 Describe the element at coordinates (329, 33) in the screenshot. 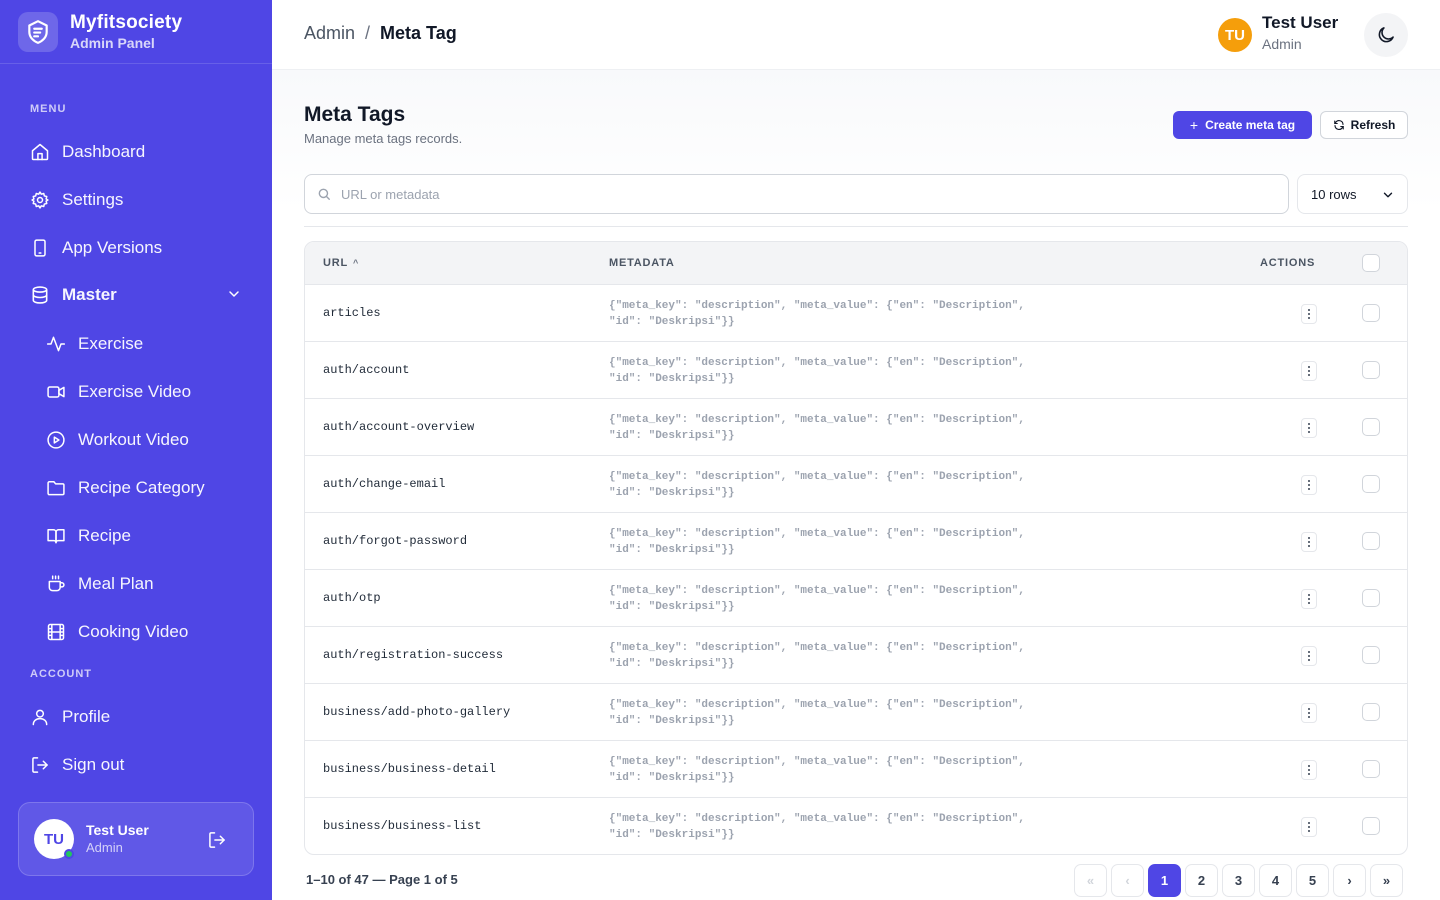

I see `breadcrumb-parent: Admin` at that location.